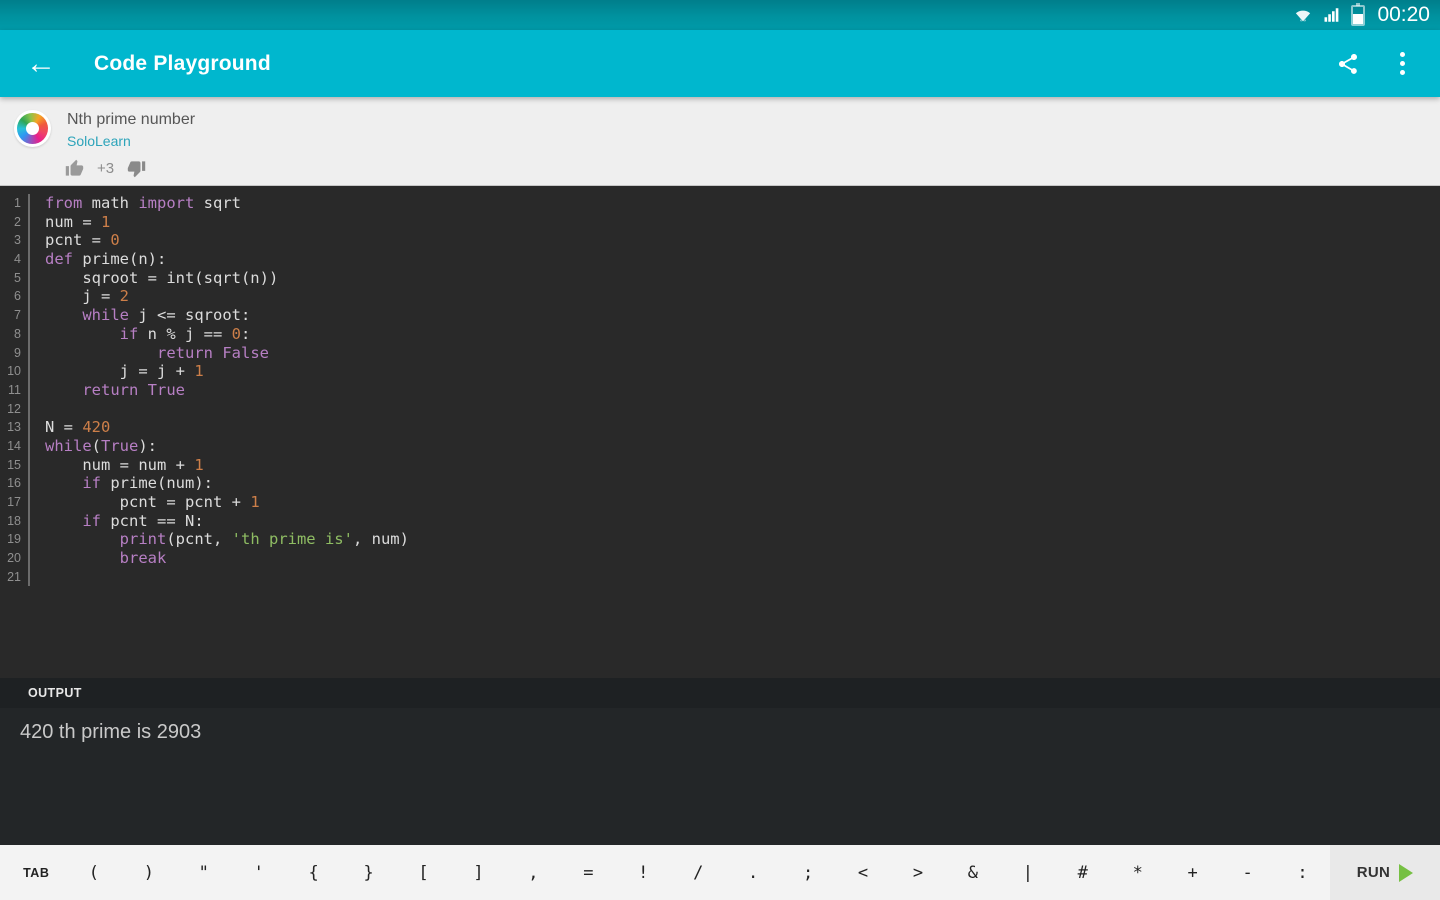 This screenshot has height=900, width=1440. Describe the element at coordinates (1373, 872) in the screenshot. I see `run-label: RUN` at that location.